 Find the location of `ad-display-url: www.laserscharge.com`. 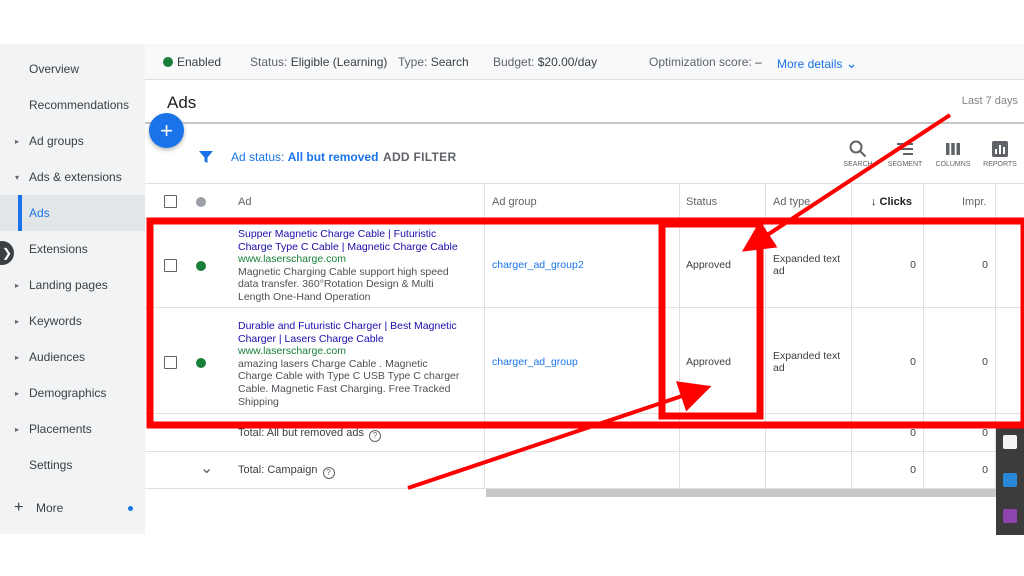

ad-display-url: www.laserscharge.com is located at coordinates (292, 259).